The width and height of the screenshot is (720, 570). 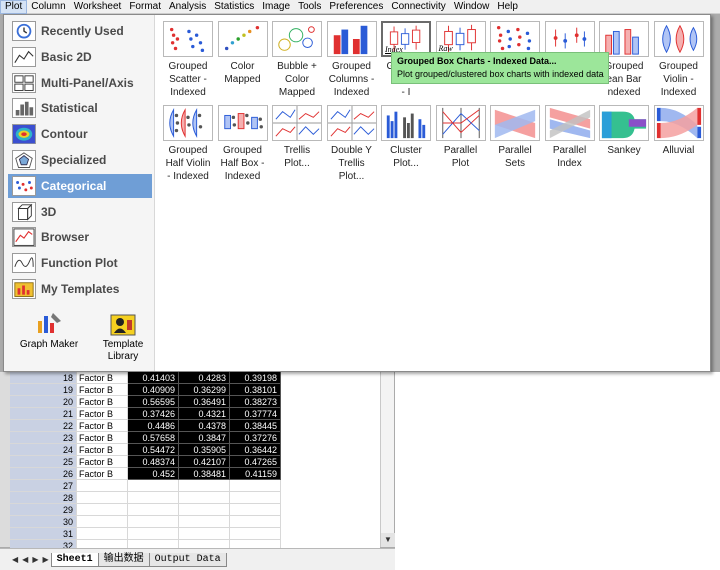 What do you see at coordinates (80, 83) in the screenshot?
I see `category-multi-panel-axis: Multi-Panel/Axis` at bounding box center [80, 83].